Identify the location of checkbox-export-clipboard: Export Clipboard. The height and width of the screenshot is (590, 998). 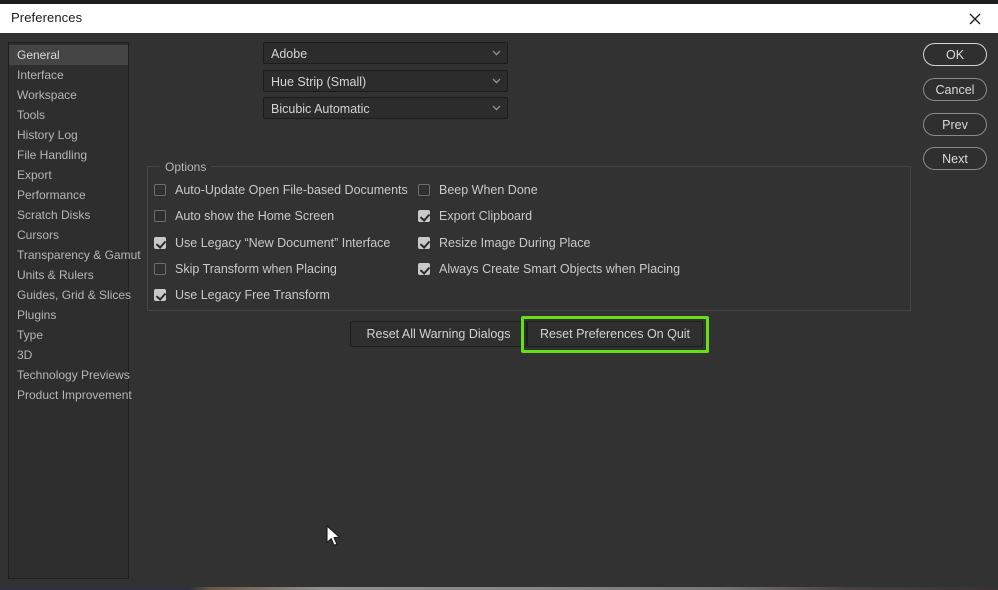
(475, 216).